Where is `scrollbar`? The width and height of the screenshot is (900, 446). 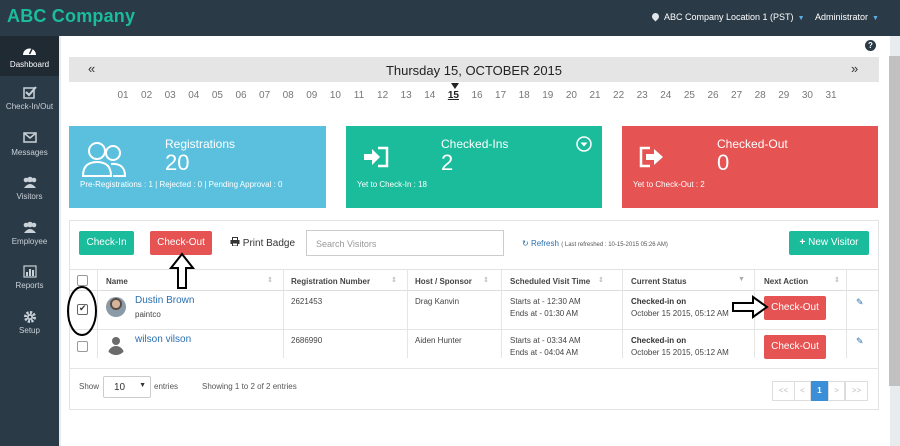
scrollbar is located at coordinates (894, 221).